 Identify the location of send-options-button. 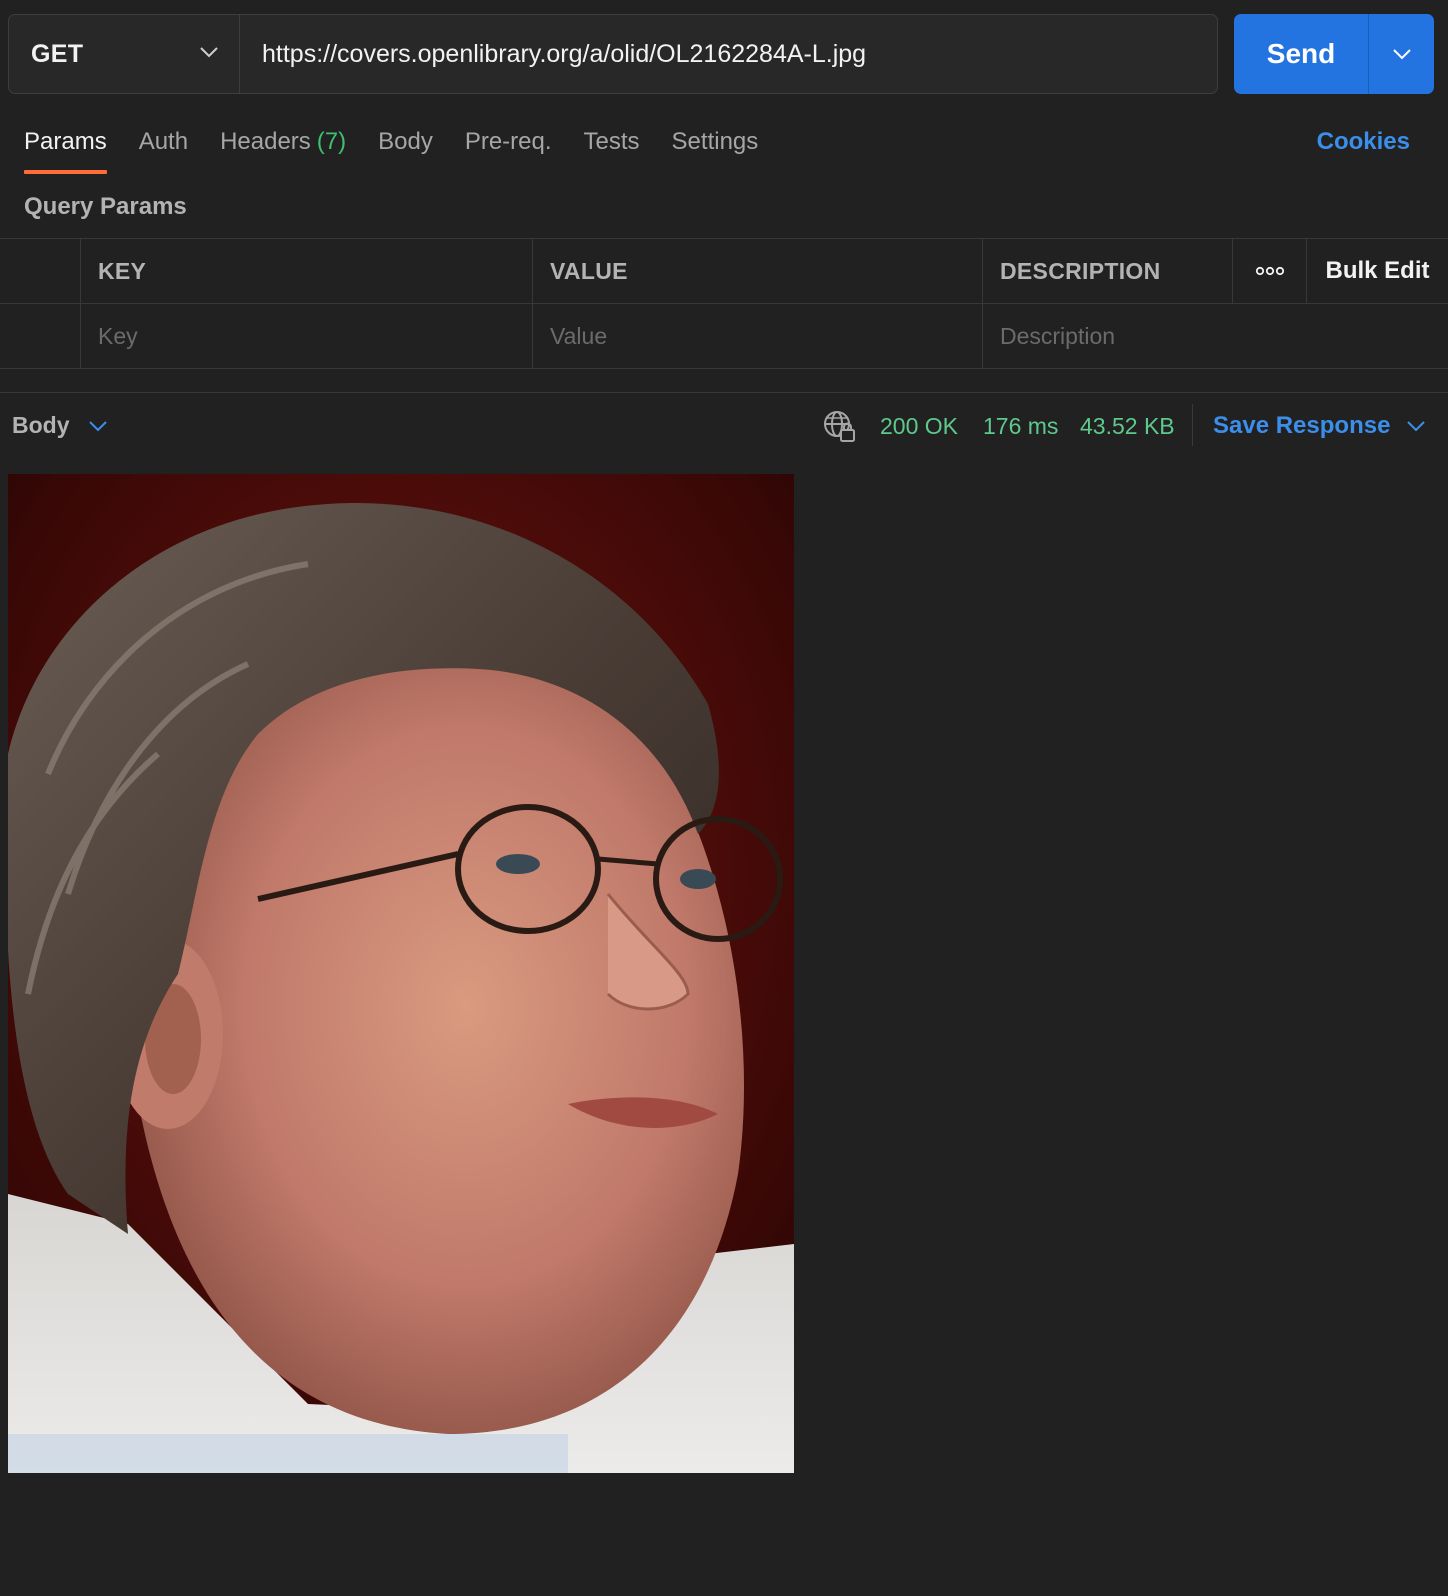
(1401, 54).